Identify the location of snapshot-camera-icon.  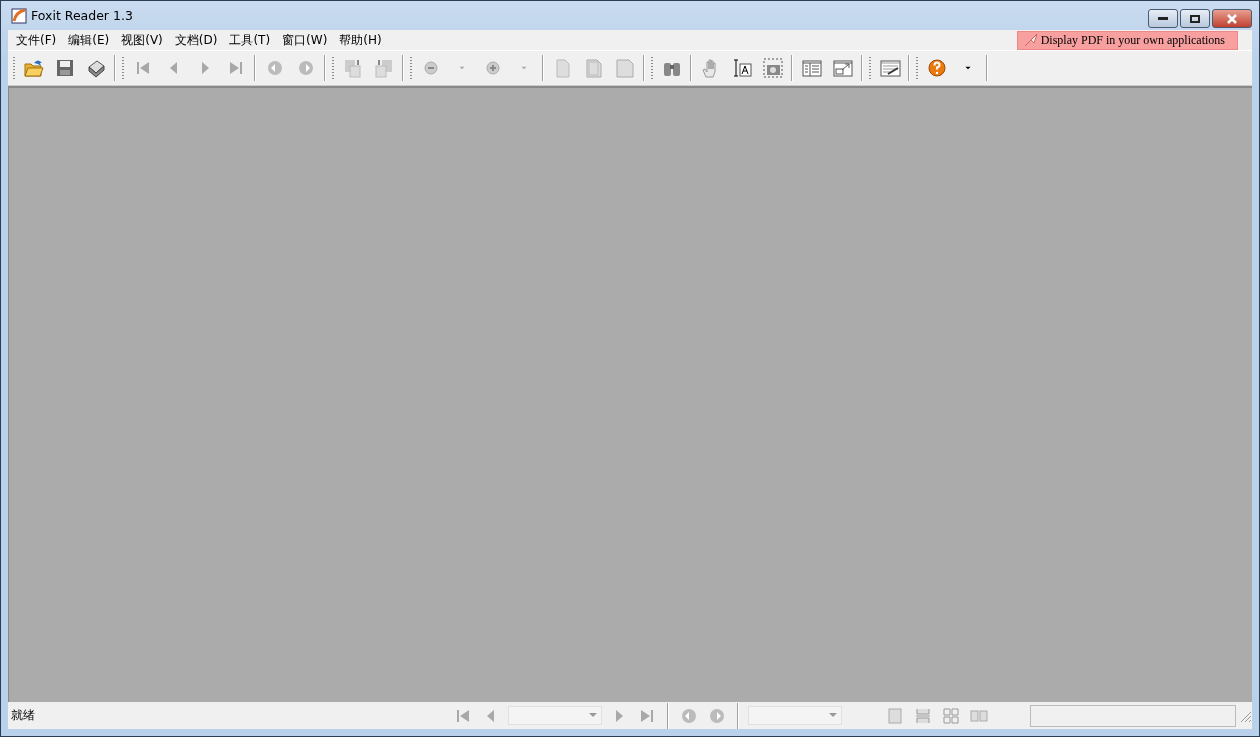
(772, 68).